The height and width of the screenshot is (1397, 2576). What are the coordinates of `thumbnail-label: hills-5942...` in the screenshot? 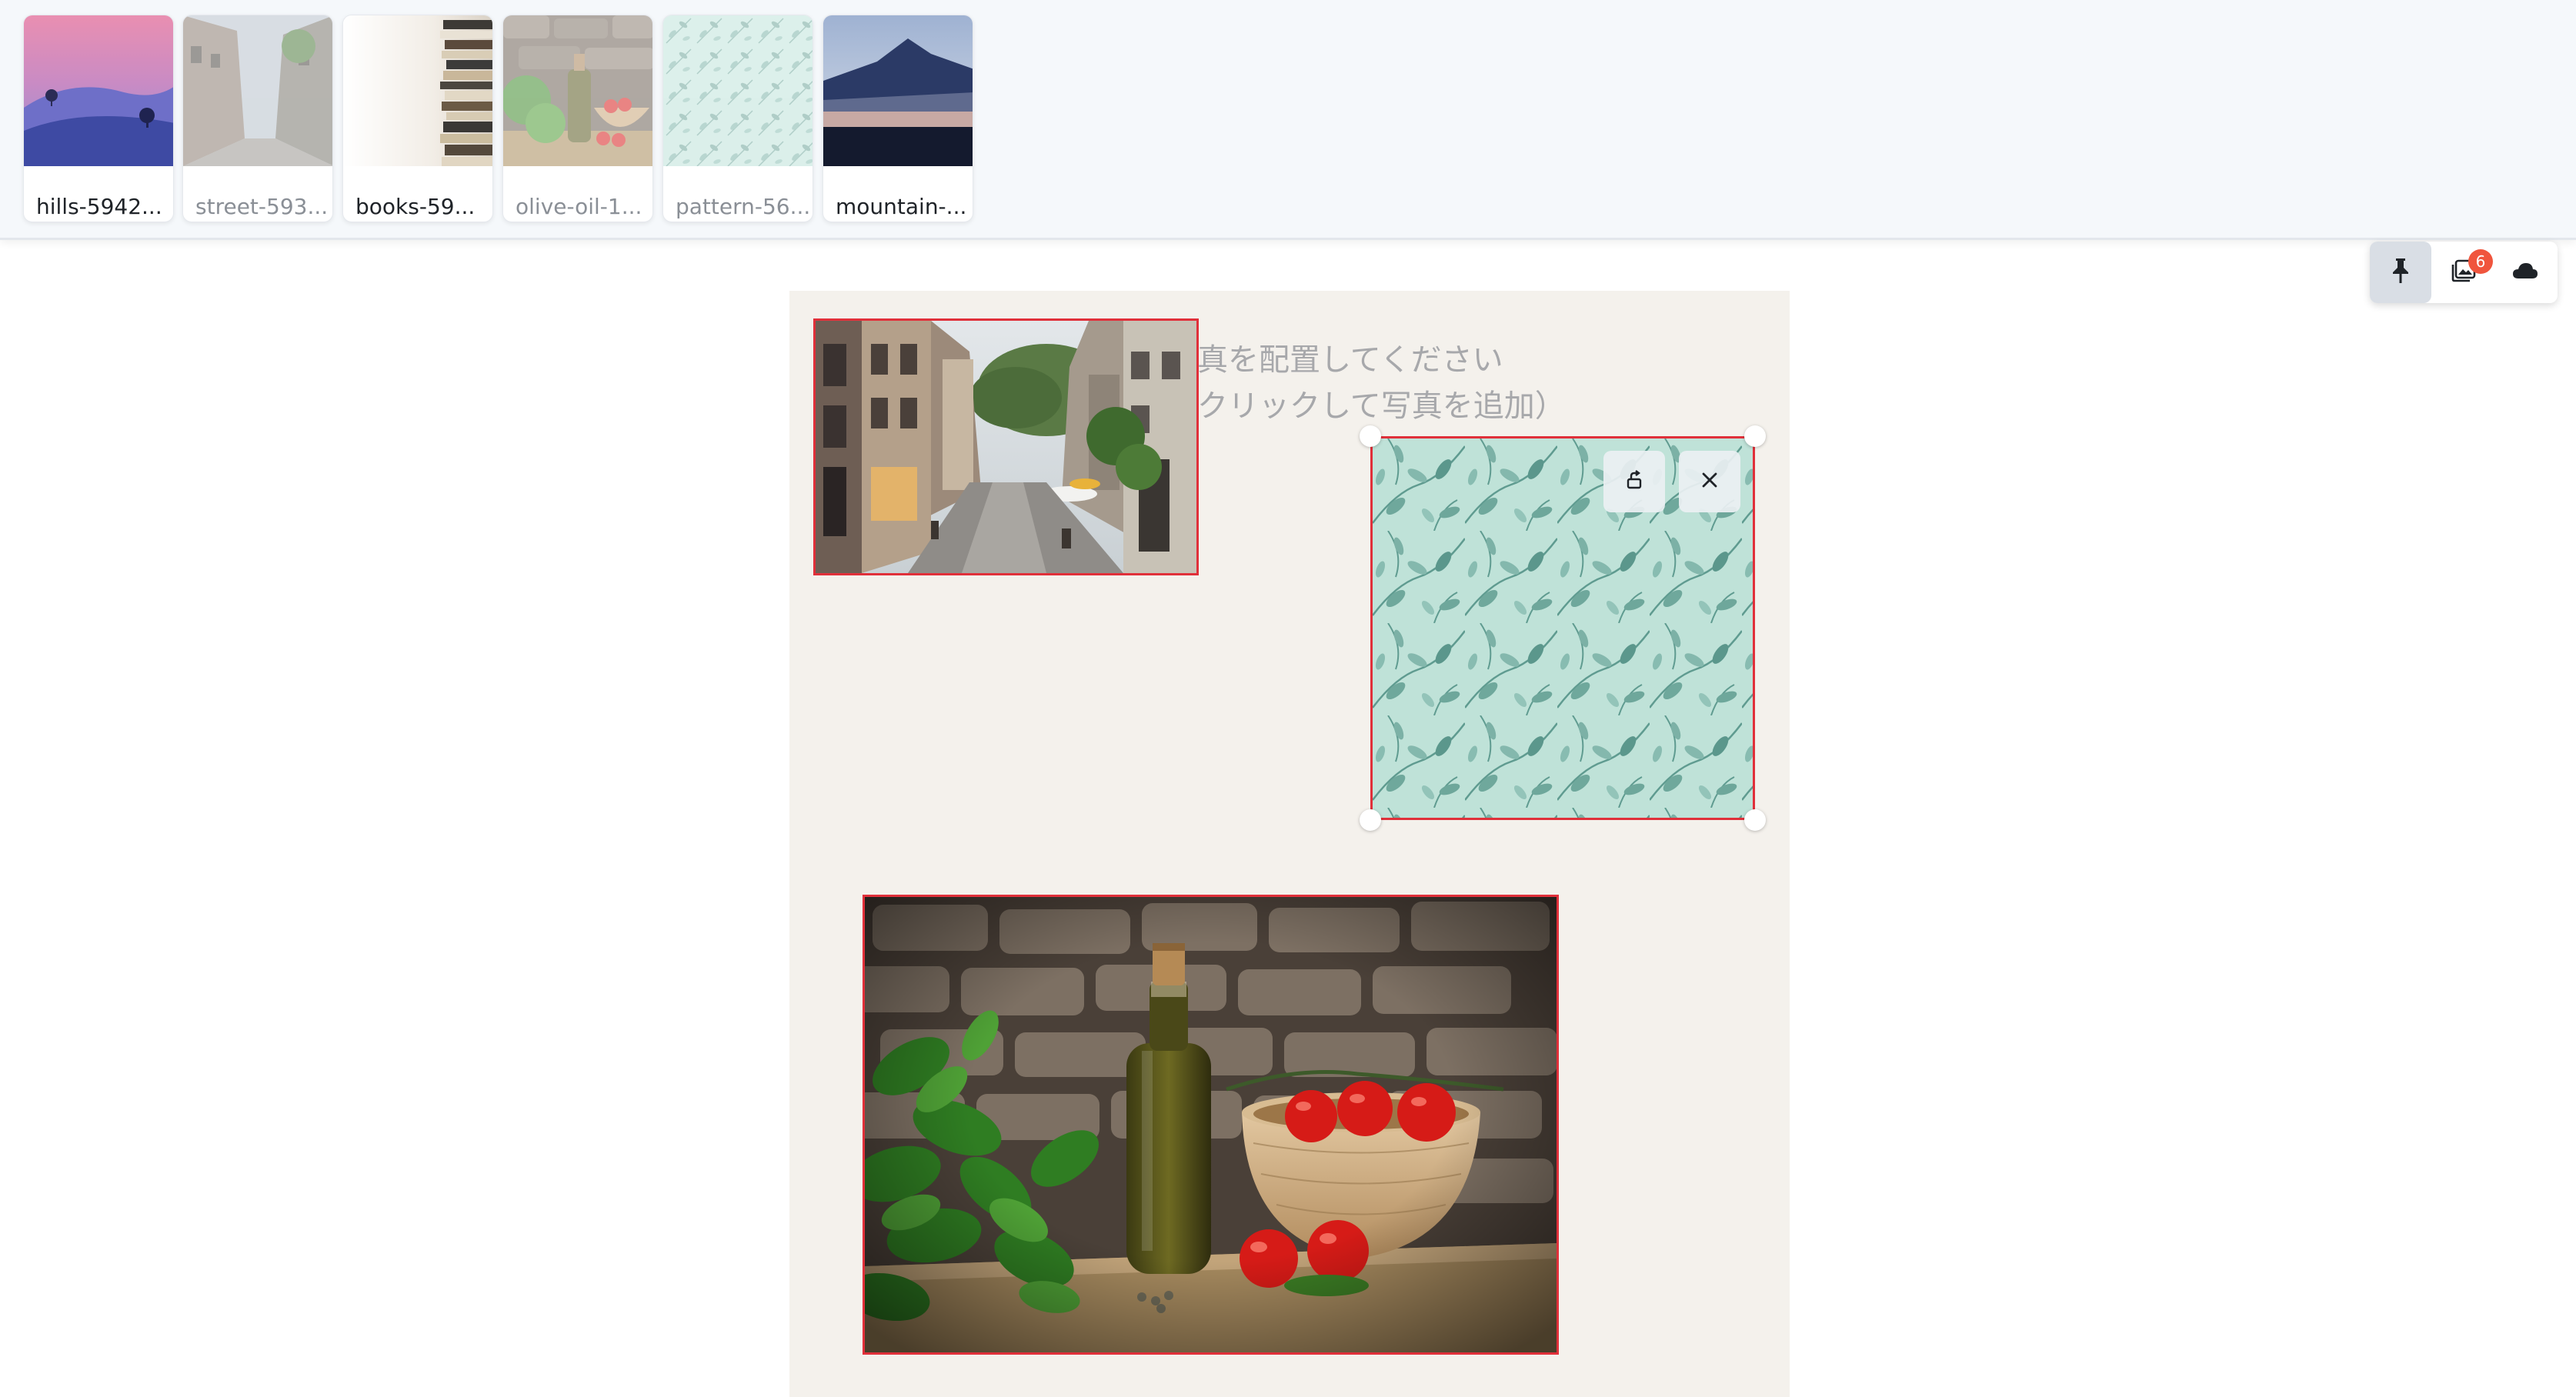 It's located at (99, 207).